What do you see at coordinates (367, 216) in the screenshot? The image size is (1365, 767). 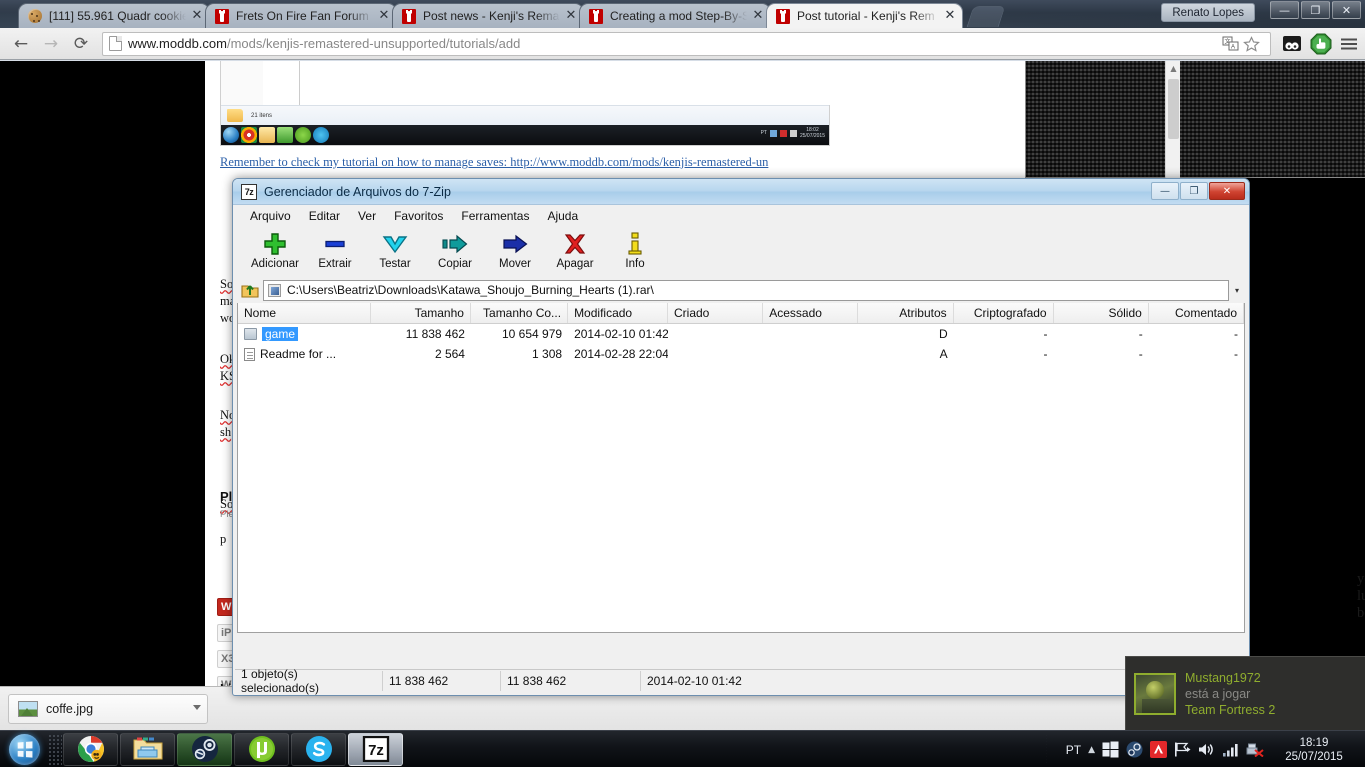 I see `menu-ver: Ver` at bounding box center [367, 216].